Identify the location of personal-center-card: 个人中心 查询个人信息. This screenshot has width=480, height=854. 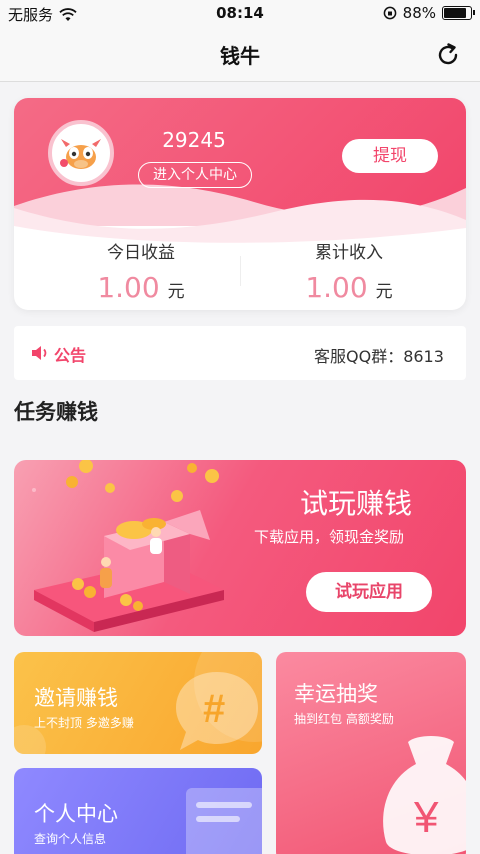
(138, 811).